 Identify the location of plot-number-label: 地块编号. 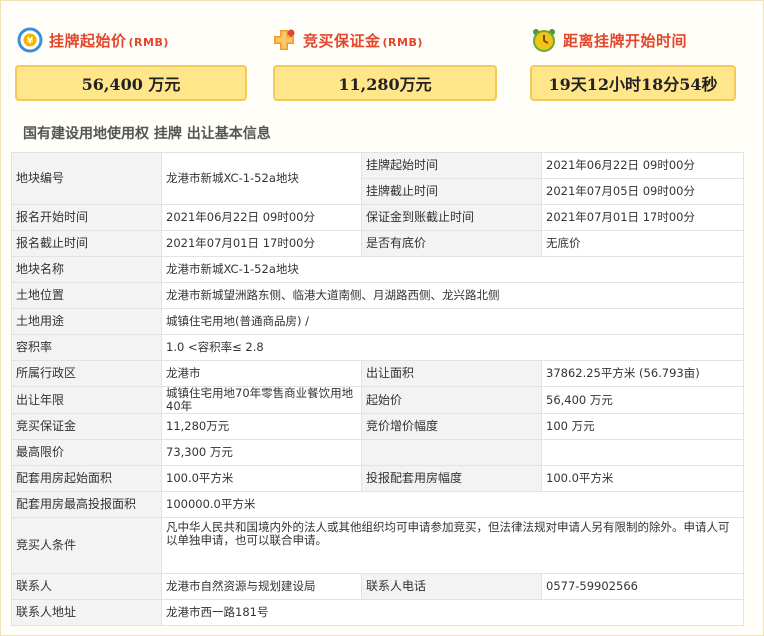
(86, 178).